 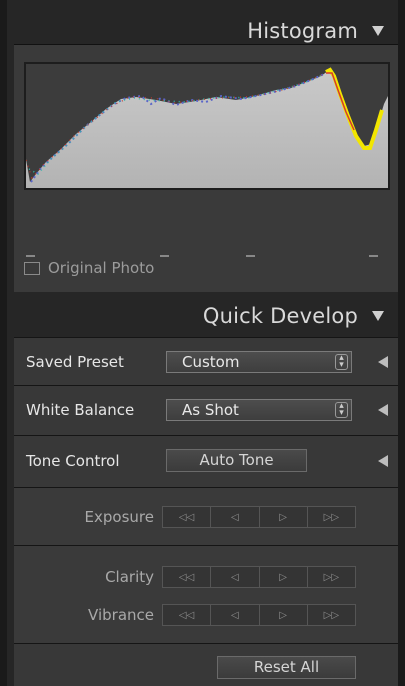 What do you see at coordinates (101, 268) in the screenshot?
I see `original-photo-label: Original Photo` at bounding box center [101, 268].